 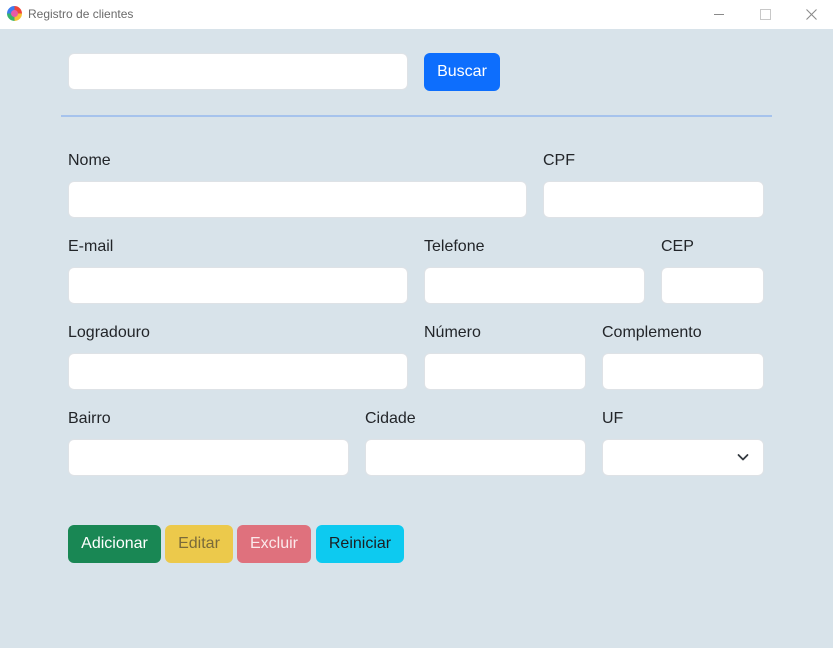 I want to click on title-bar: Registro de clientes, so click(x=416, y=14).